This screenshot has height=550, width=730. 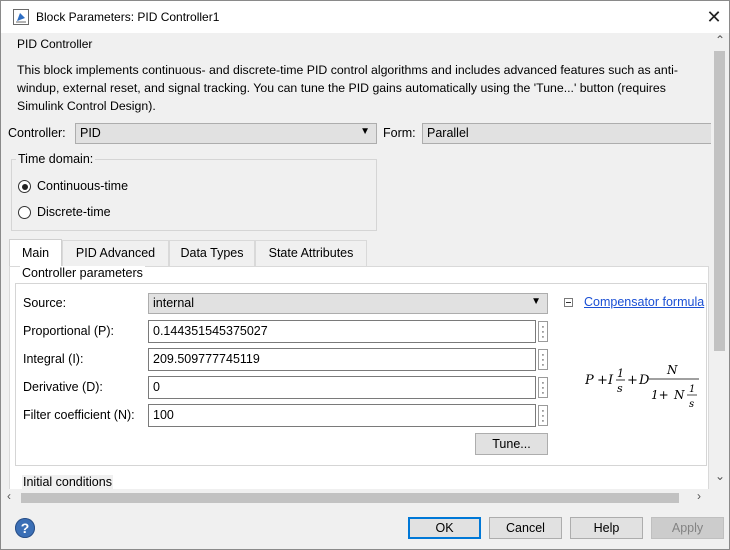 What do you see at coordinates (226, 133) in the screenshot?
I see `controller-dropdown: PID ▼` at bounding box center [226, 133].